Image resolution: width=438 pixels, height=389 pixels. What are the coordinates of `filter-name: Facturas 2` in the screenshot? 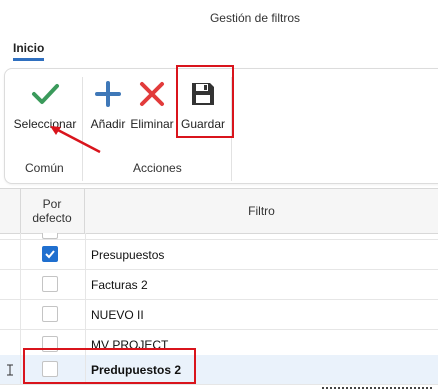 It's located at (119, 284).